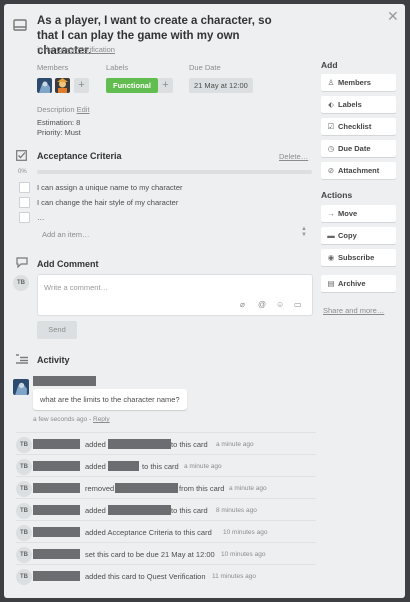 The height and width of the screenshot is (602, 410). I want to click on description-label: Description, so click(56, 109).